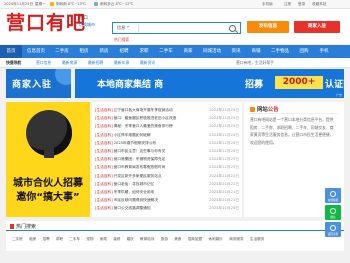  What do you see at coordinates (167, 167) in the screenshot?
I see `news-item: [生活百科]营口市教育局发布寒假放假时间 2024年11月23日` at bounding box center [167, 167].